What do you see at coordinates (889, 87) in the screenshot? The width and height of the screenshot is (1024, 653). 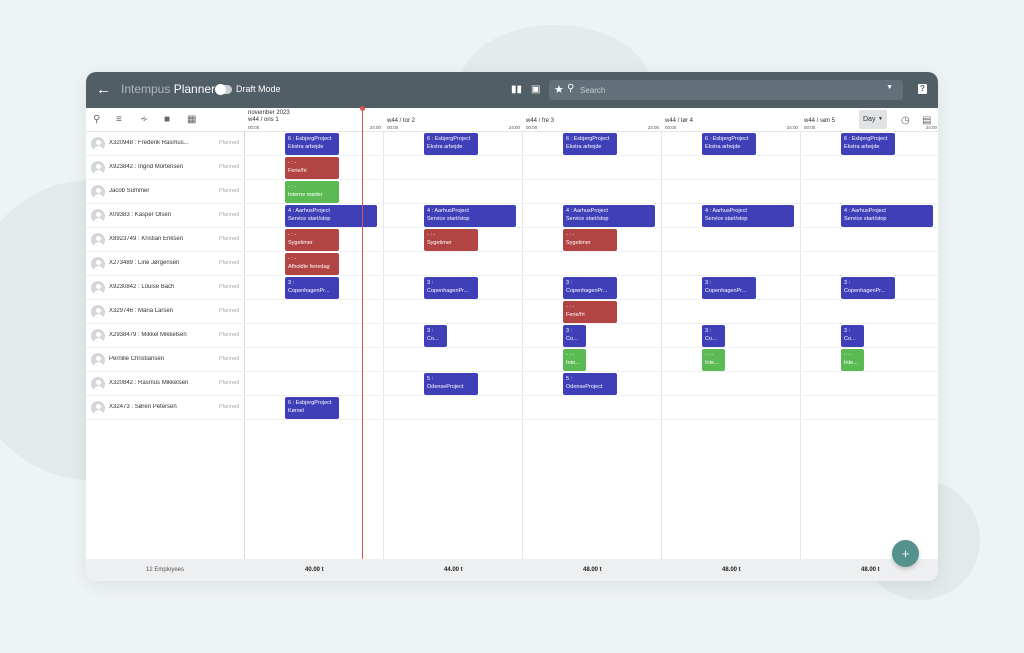 I see `chevron-down-icon: ▼` at bounding box center [889, 87].